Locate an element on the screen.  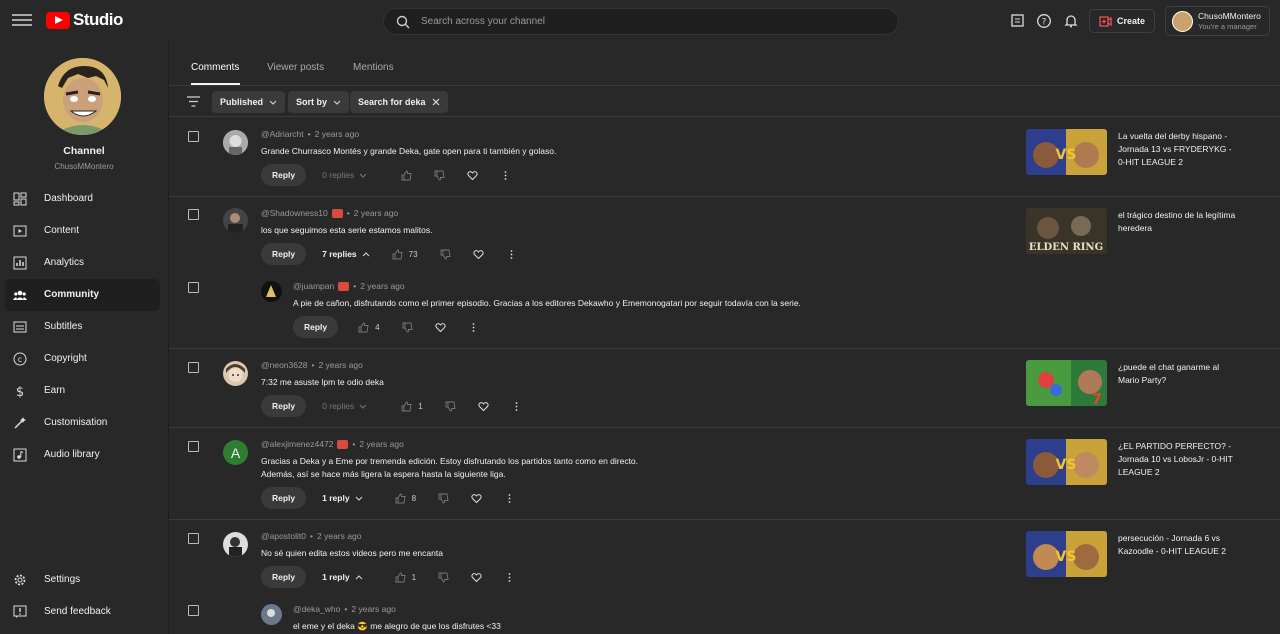
search-bar is located at coordinates (641, 21).